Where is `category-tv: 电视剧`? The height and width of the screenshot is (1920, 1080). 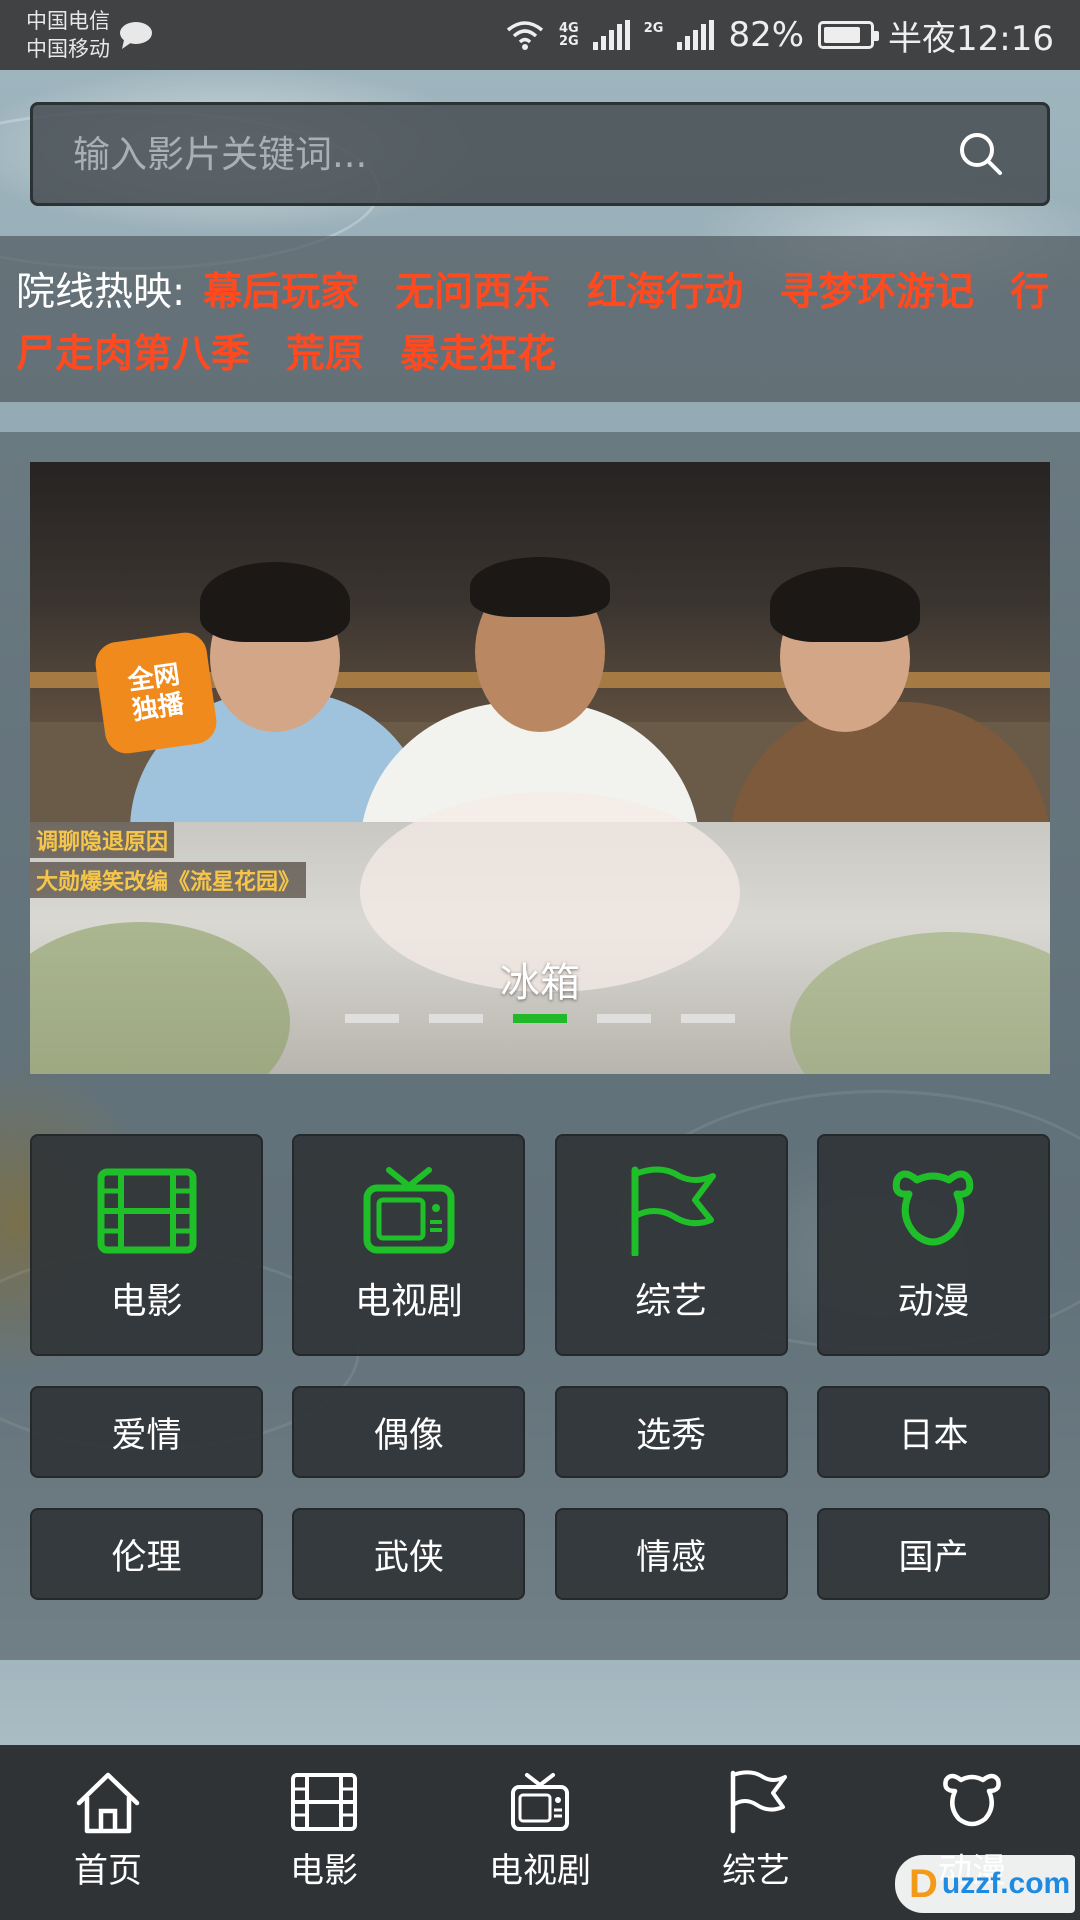 category-tv: 电视剧 is located at coordinates (409, 1245).